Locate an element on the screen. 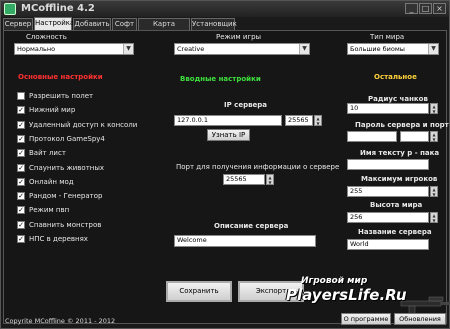 This screenshot has height=329, width=450. close-button: × is located at coordinates (439, 8).